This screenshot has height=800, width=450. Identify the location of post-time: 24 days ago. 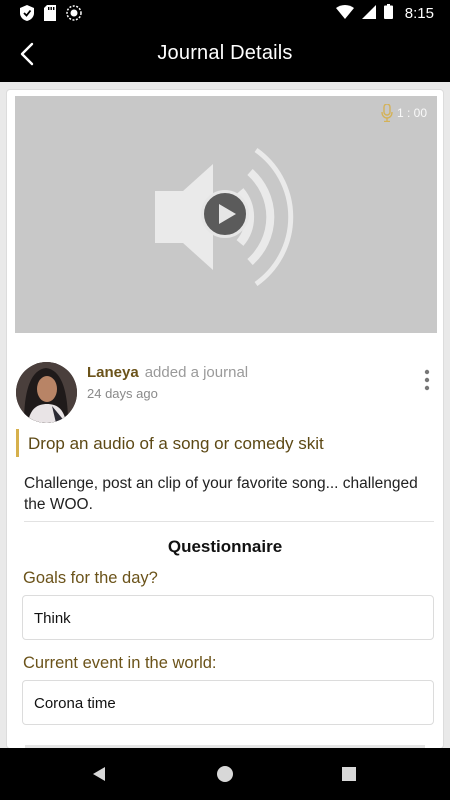
(122, 393).